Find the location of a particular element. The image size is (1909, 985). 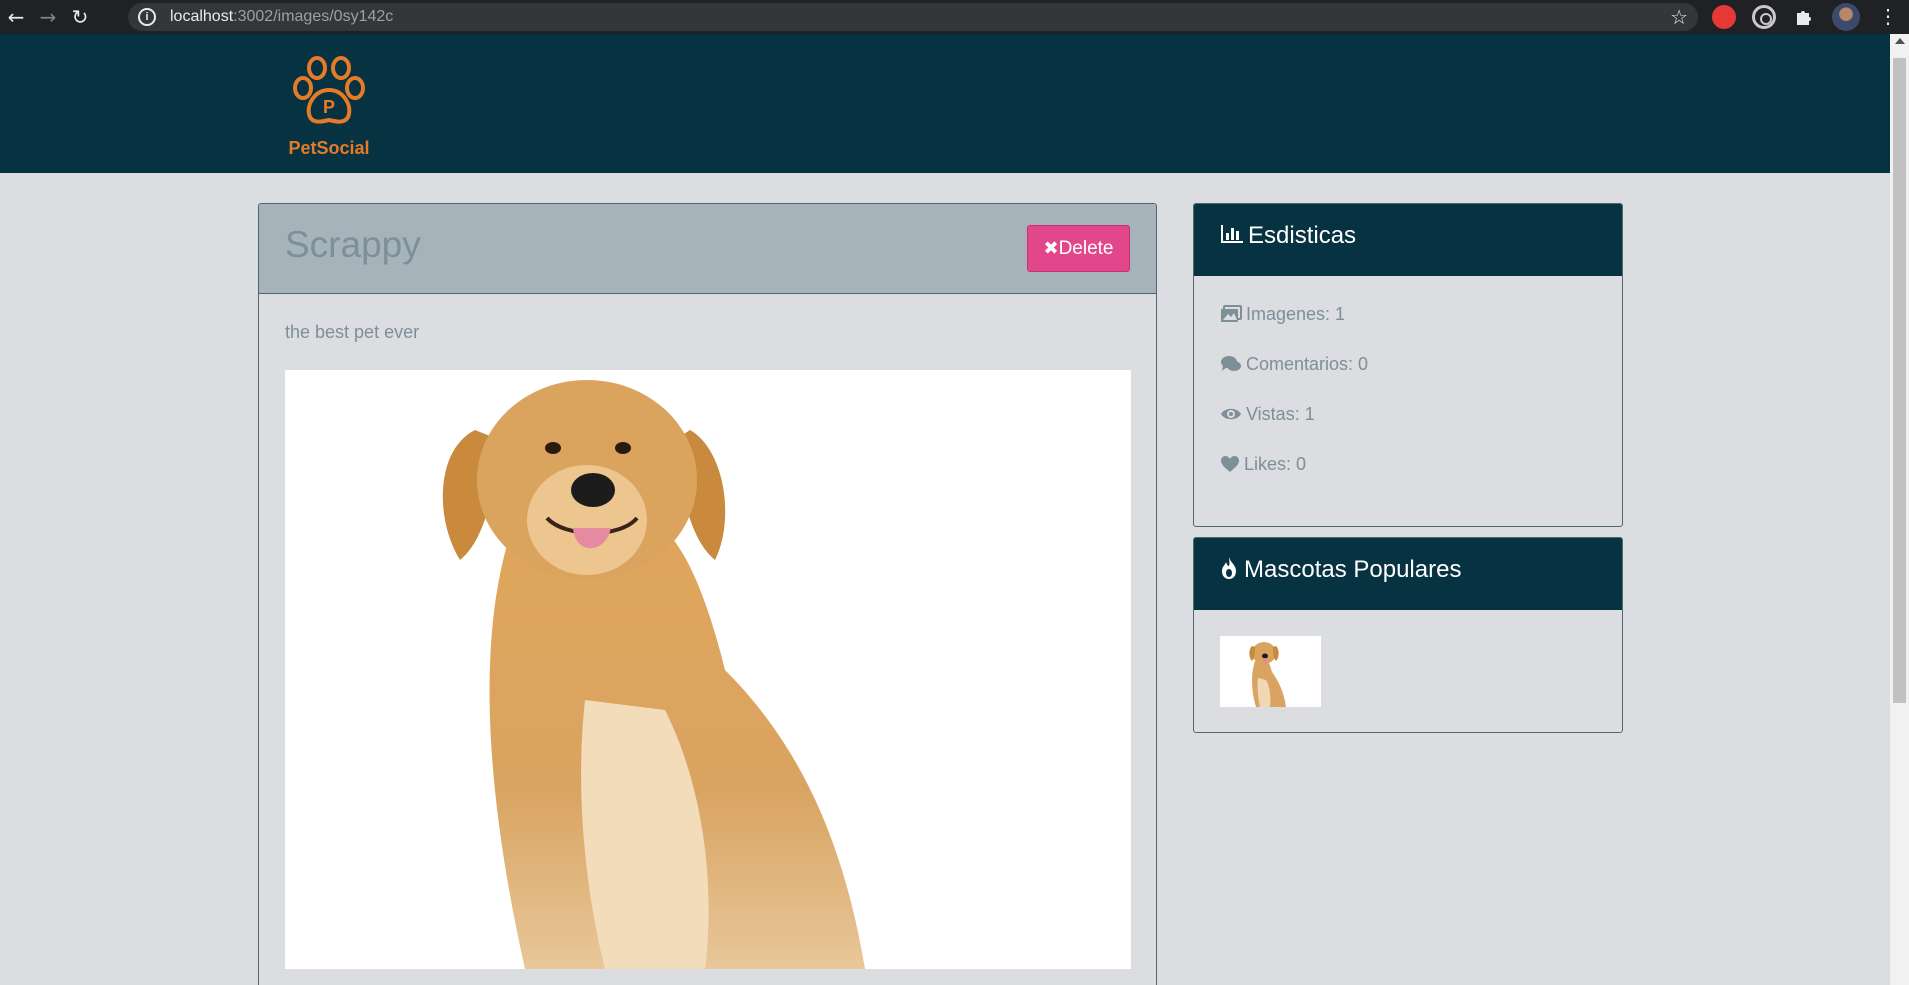

back-arrow-icon: ← is located at coordinates (16, 17).